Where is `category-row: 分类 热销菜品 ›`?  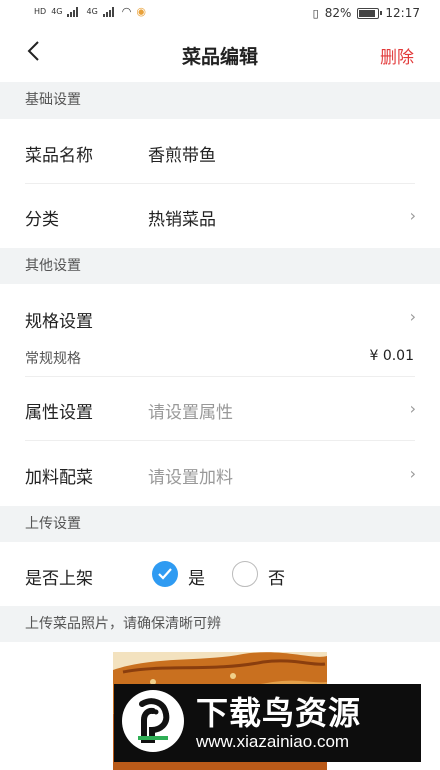
category-row: 分类 热销菜品 › is located at coordinates (220, 215).